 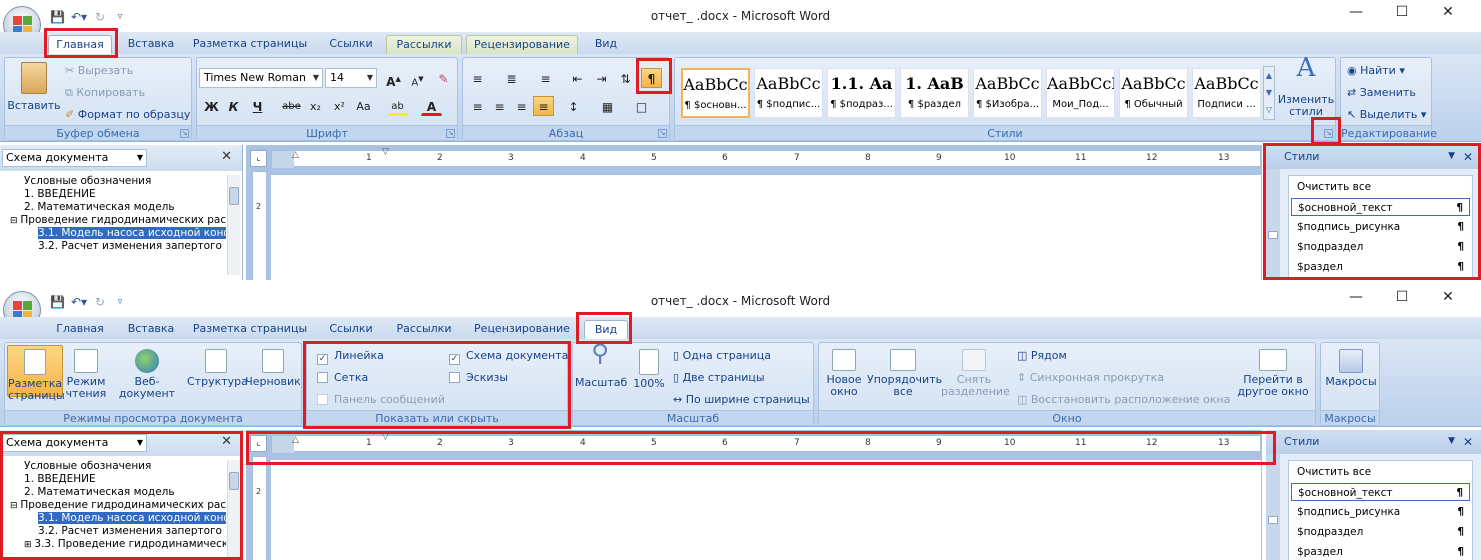 What do you see at coordinates (184, 133) in the screenshot?
I see `clipboard-launcher-icon: ↘` at bounding box center [184, 133].